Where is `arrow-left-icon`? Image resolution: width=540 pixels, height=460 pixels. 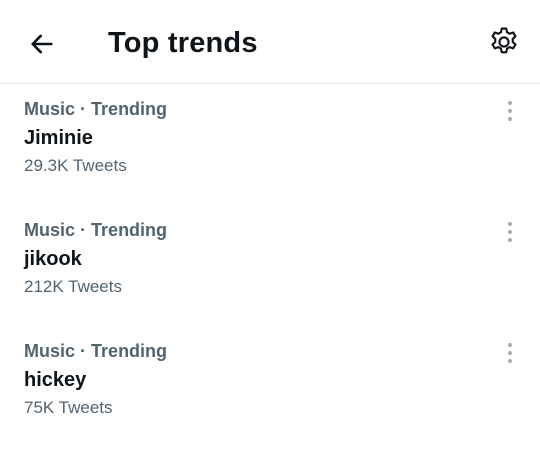 arrow-left-icon is located at coordinates (42, 44).